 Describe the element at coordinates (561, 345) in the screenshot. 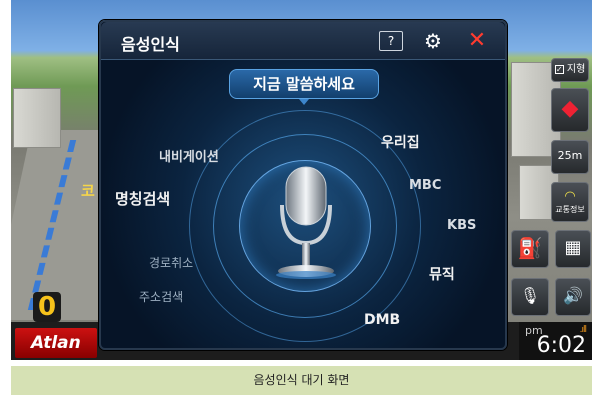

I see `clock-time: 6:02` at that location.